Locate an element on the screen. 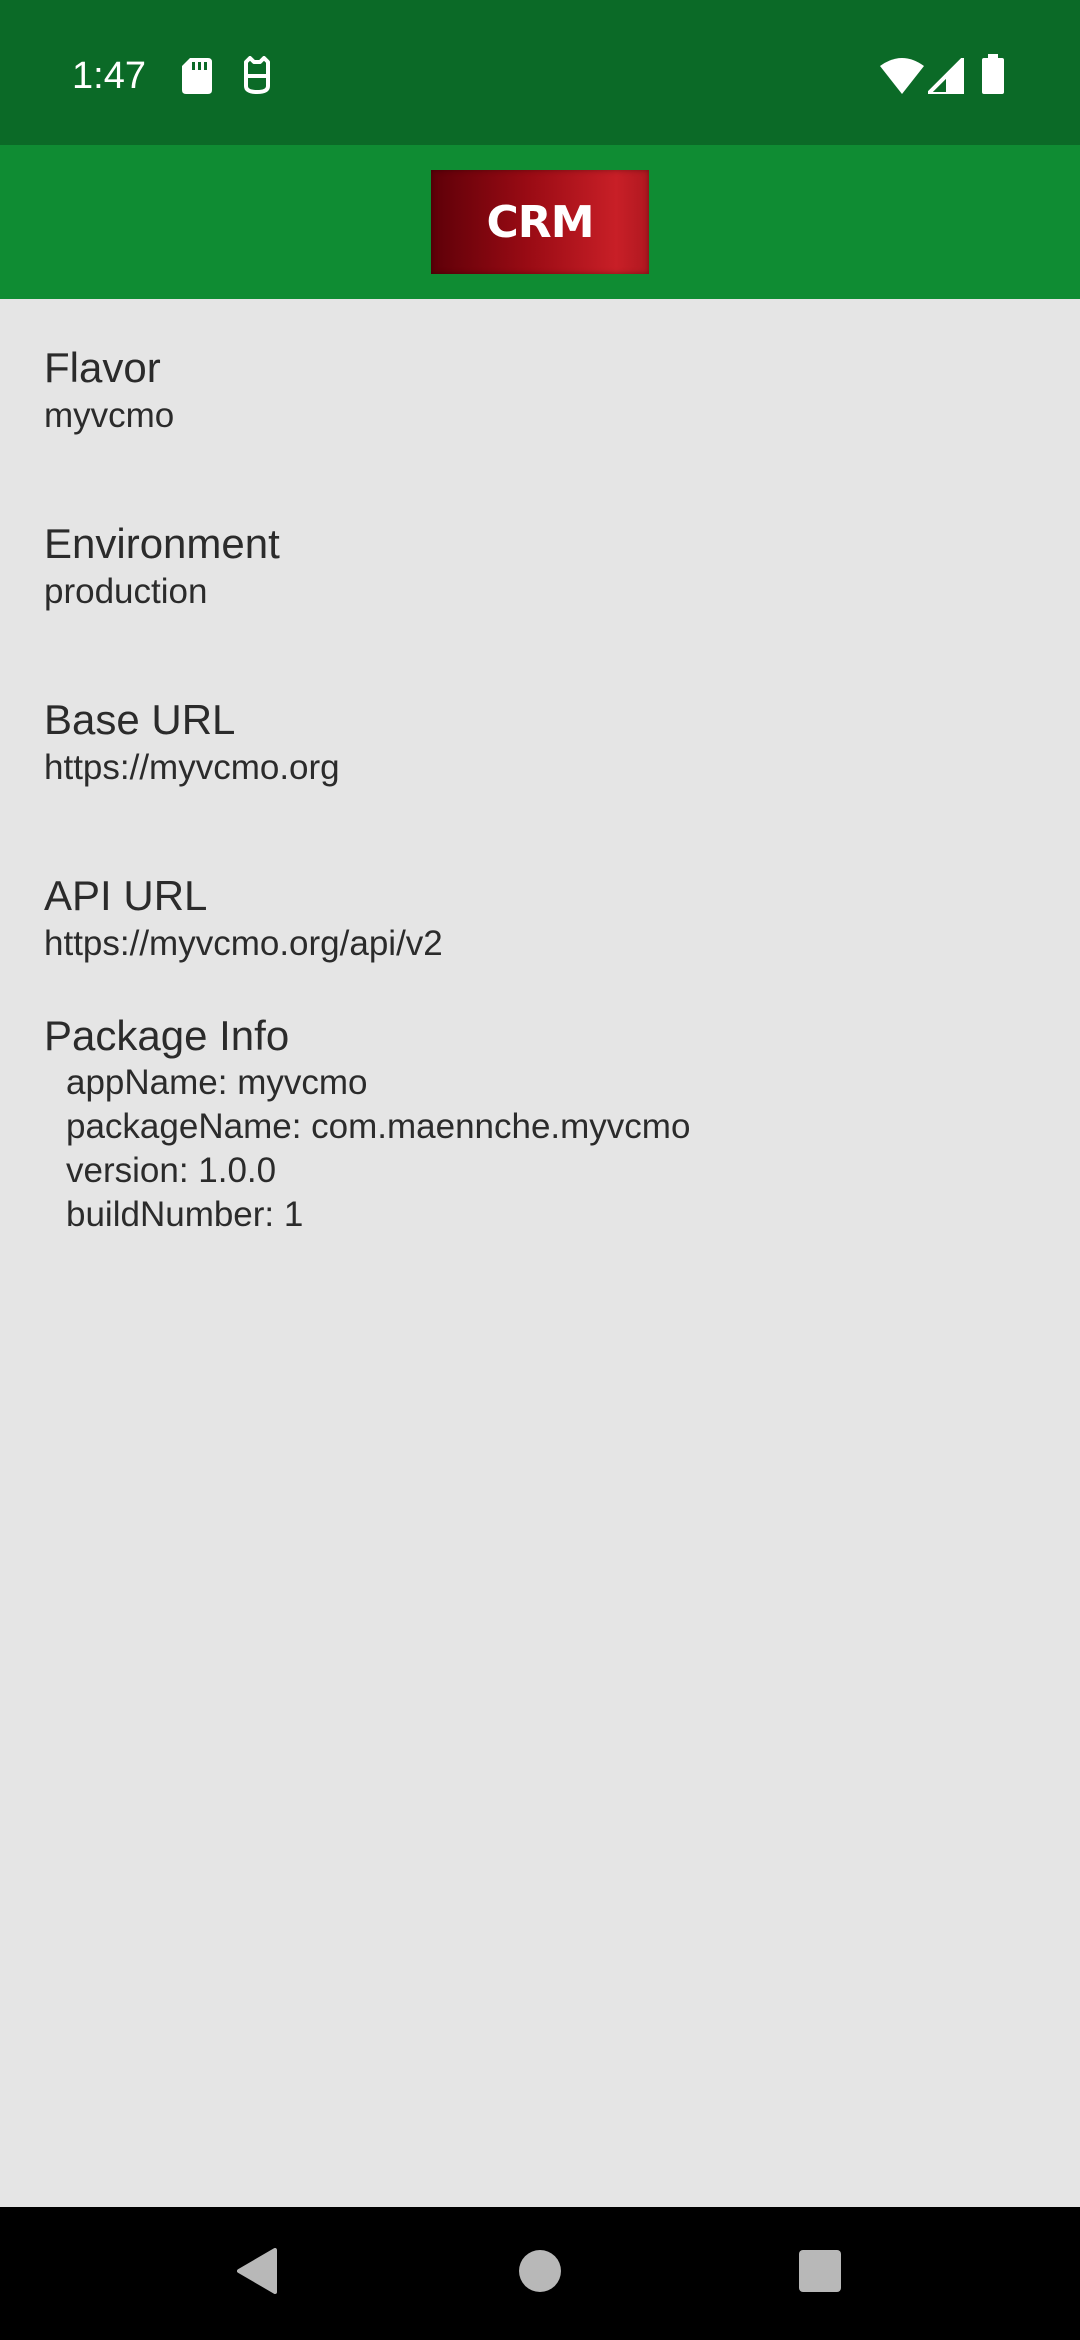  field-value: https://myvcmo.org is located at coordinates (192, 767).